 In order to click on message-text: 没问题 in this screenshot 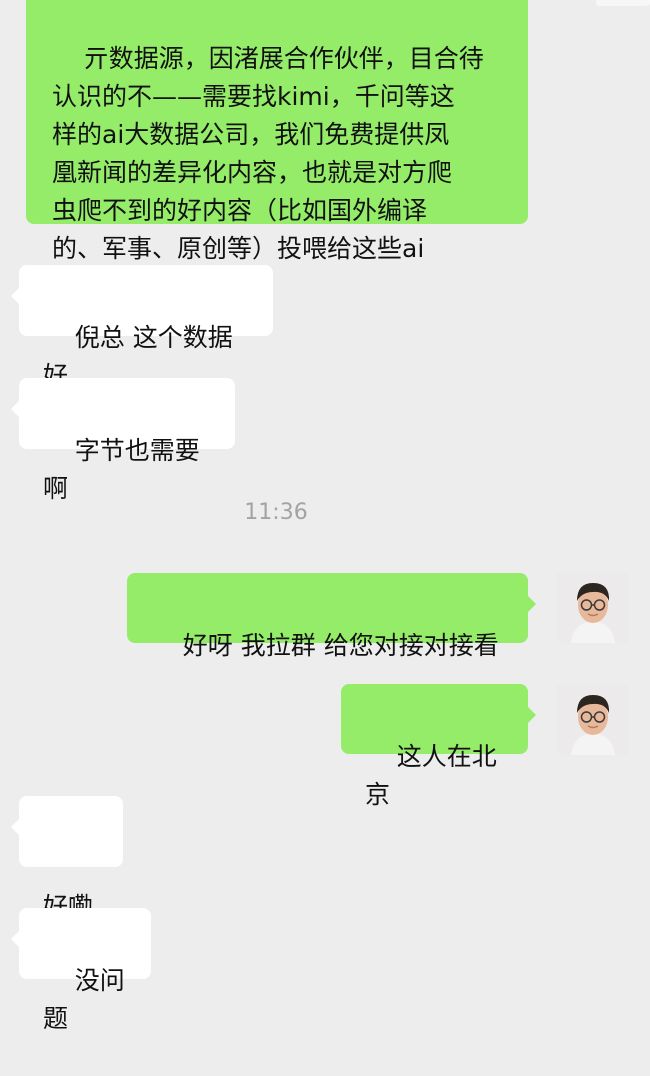, I will do `click(84, 999)`.